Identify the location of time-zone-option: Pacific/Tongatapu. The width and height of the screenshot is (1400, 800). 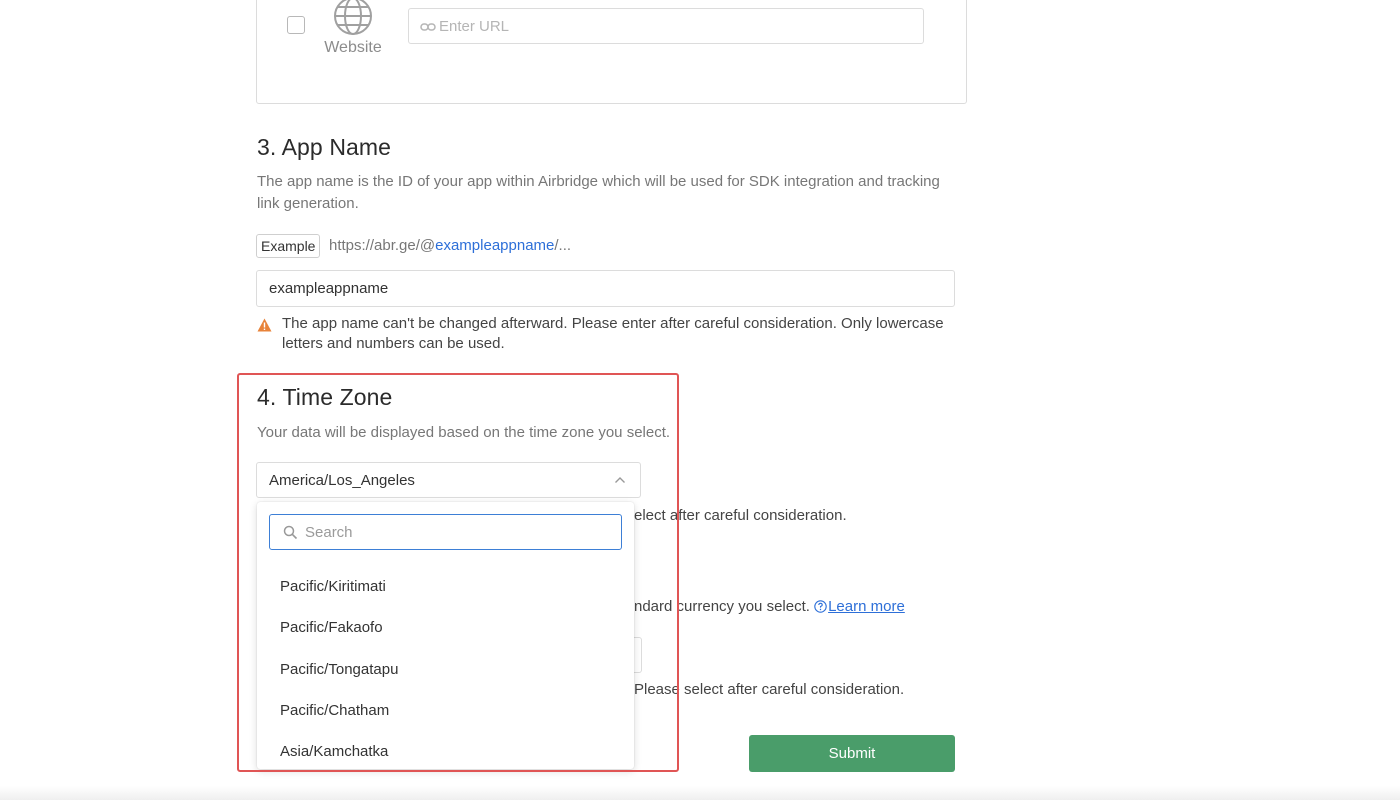
(445, 669).